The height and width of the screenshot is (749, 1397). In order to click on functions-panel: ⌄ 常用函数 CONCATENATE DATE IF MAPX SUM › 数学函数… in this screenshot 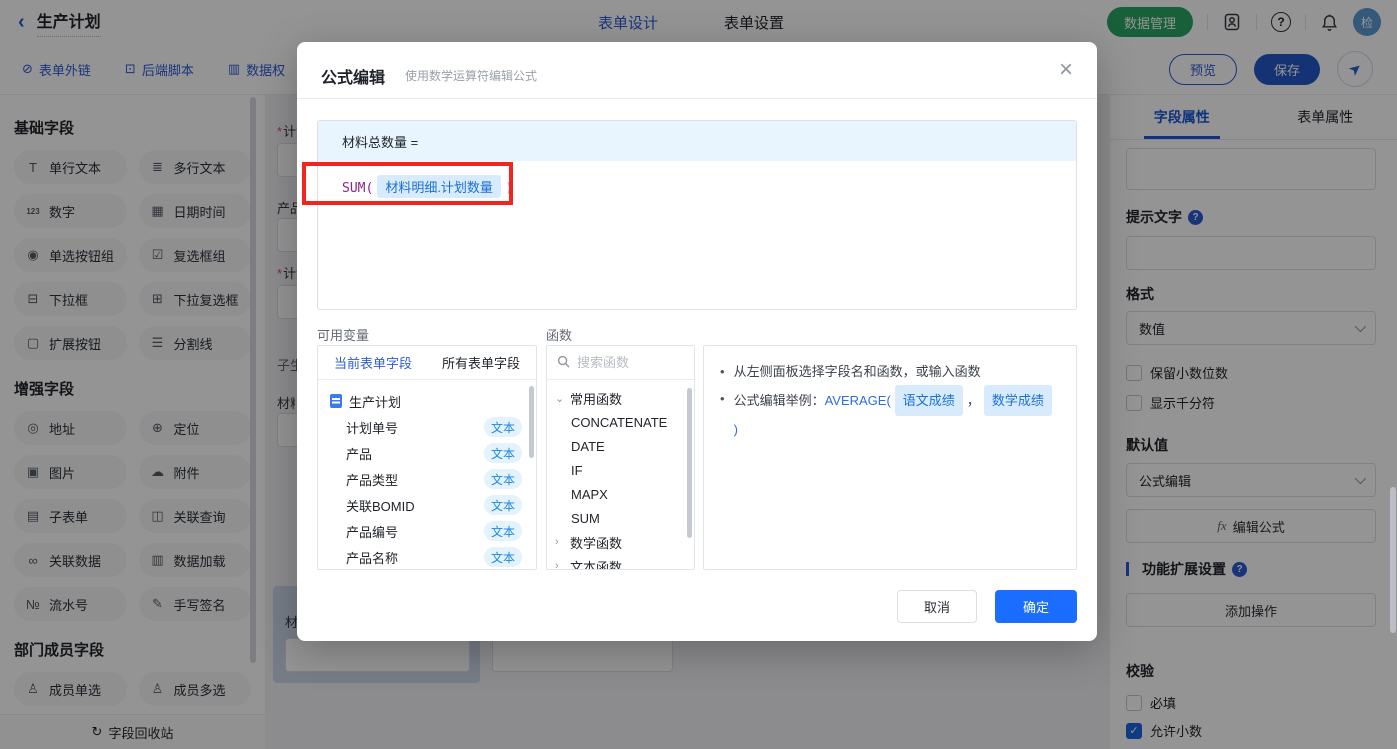, I will do `click(620, 457)`.